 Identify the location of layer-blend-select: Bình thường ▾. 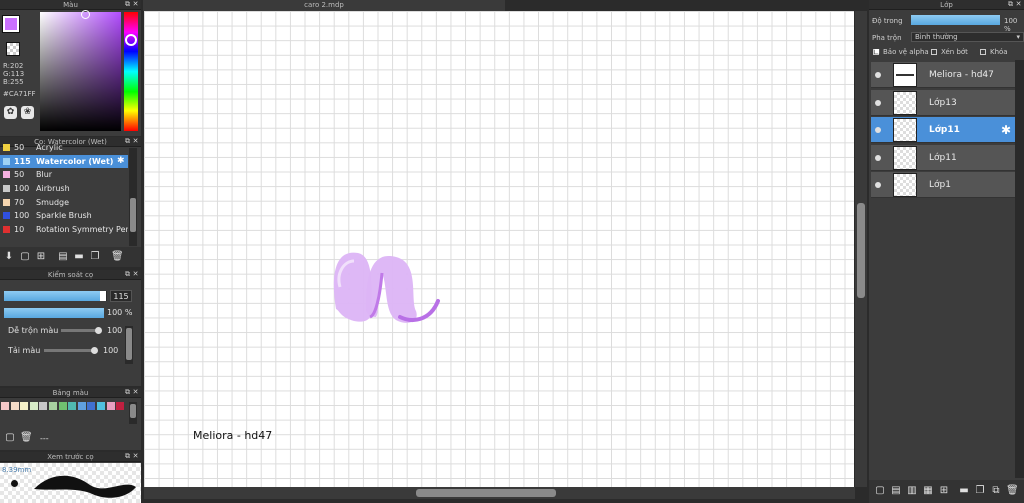
(967, 37).